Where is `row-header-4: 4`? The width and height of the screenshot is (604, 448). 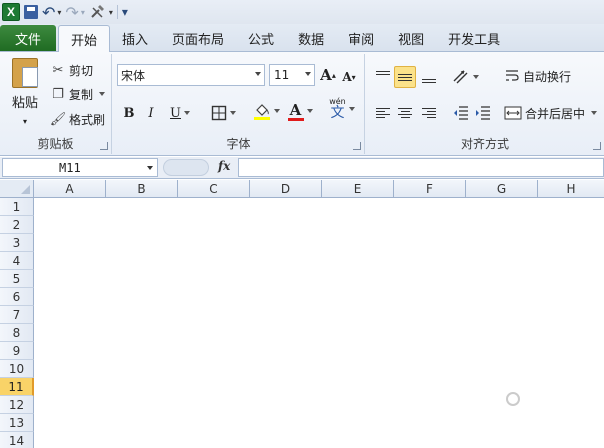
row-header-4: 4 is located at coordinates (17, 261).